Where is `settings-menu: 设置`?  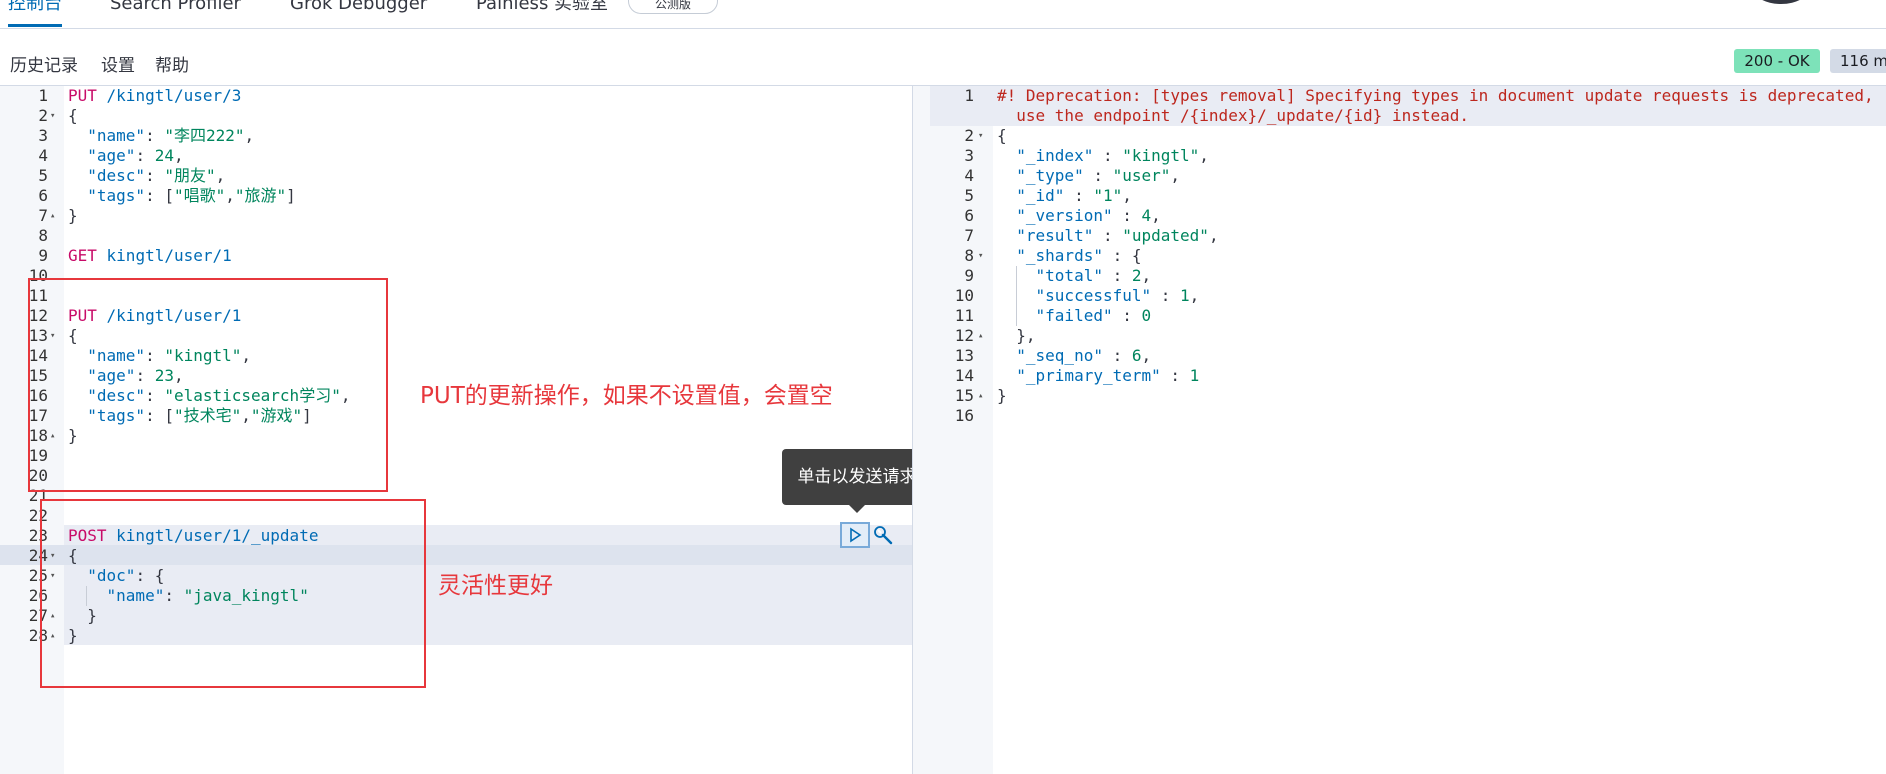 settings-menu: 设置 is located at coordinates (118, 63).